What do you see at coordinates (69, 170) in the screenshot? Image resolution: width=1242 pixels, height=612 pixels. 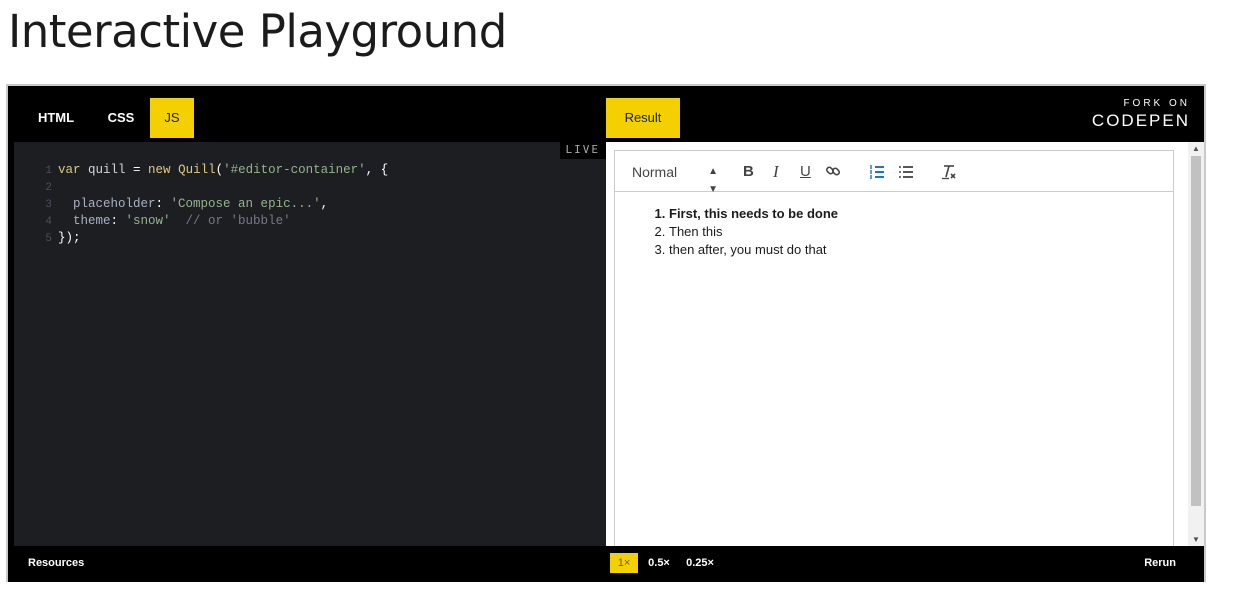 I see `code-token: var` at bounding box center [69, 170].